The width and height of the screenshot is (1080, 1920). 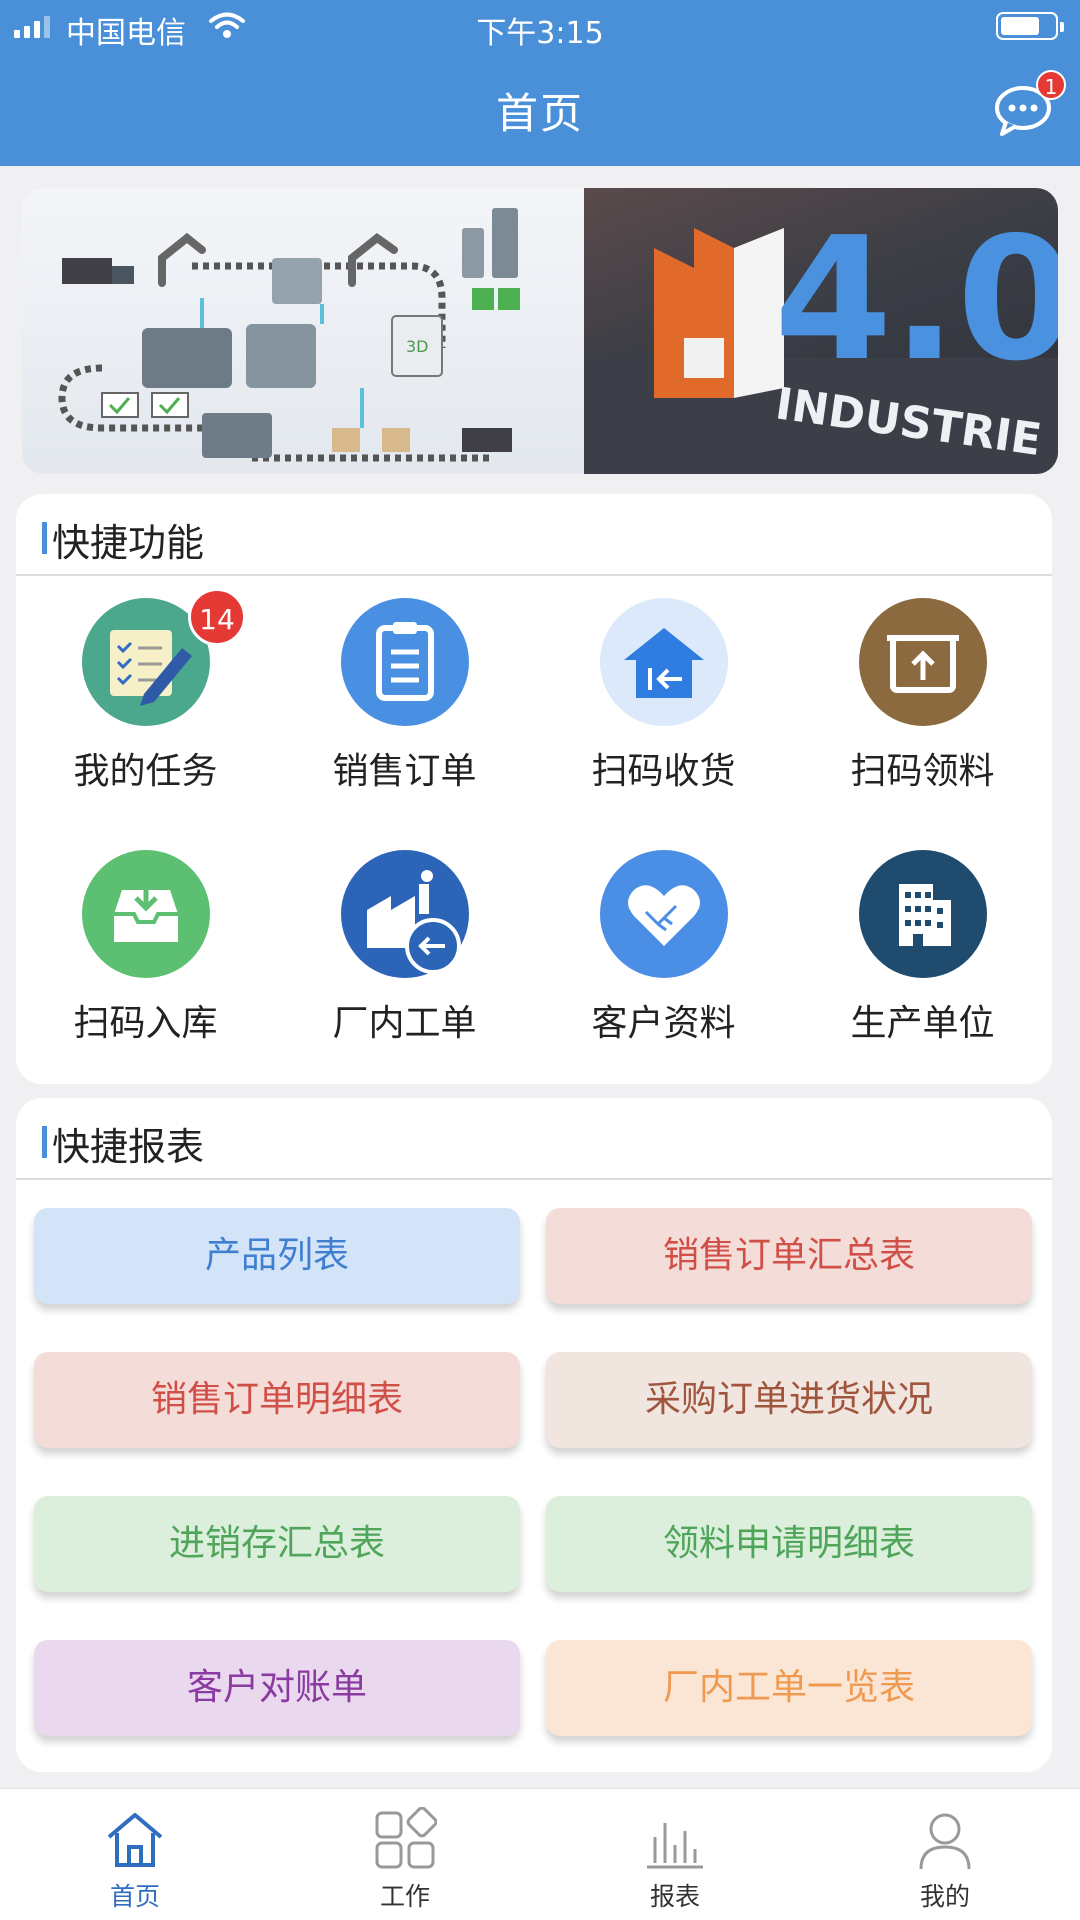 I want to click on quick-item-label: 扫码收货, so click(x=663, y=771).